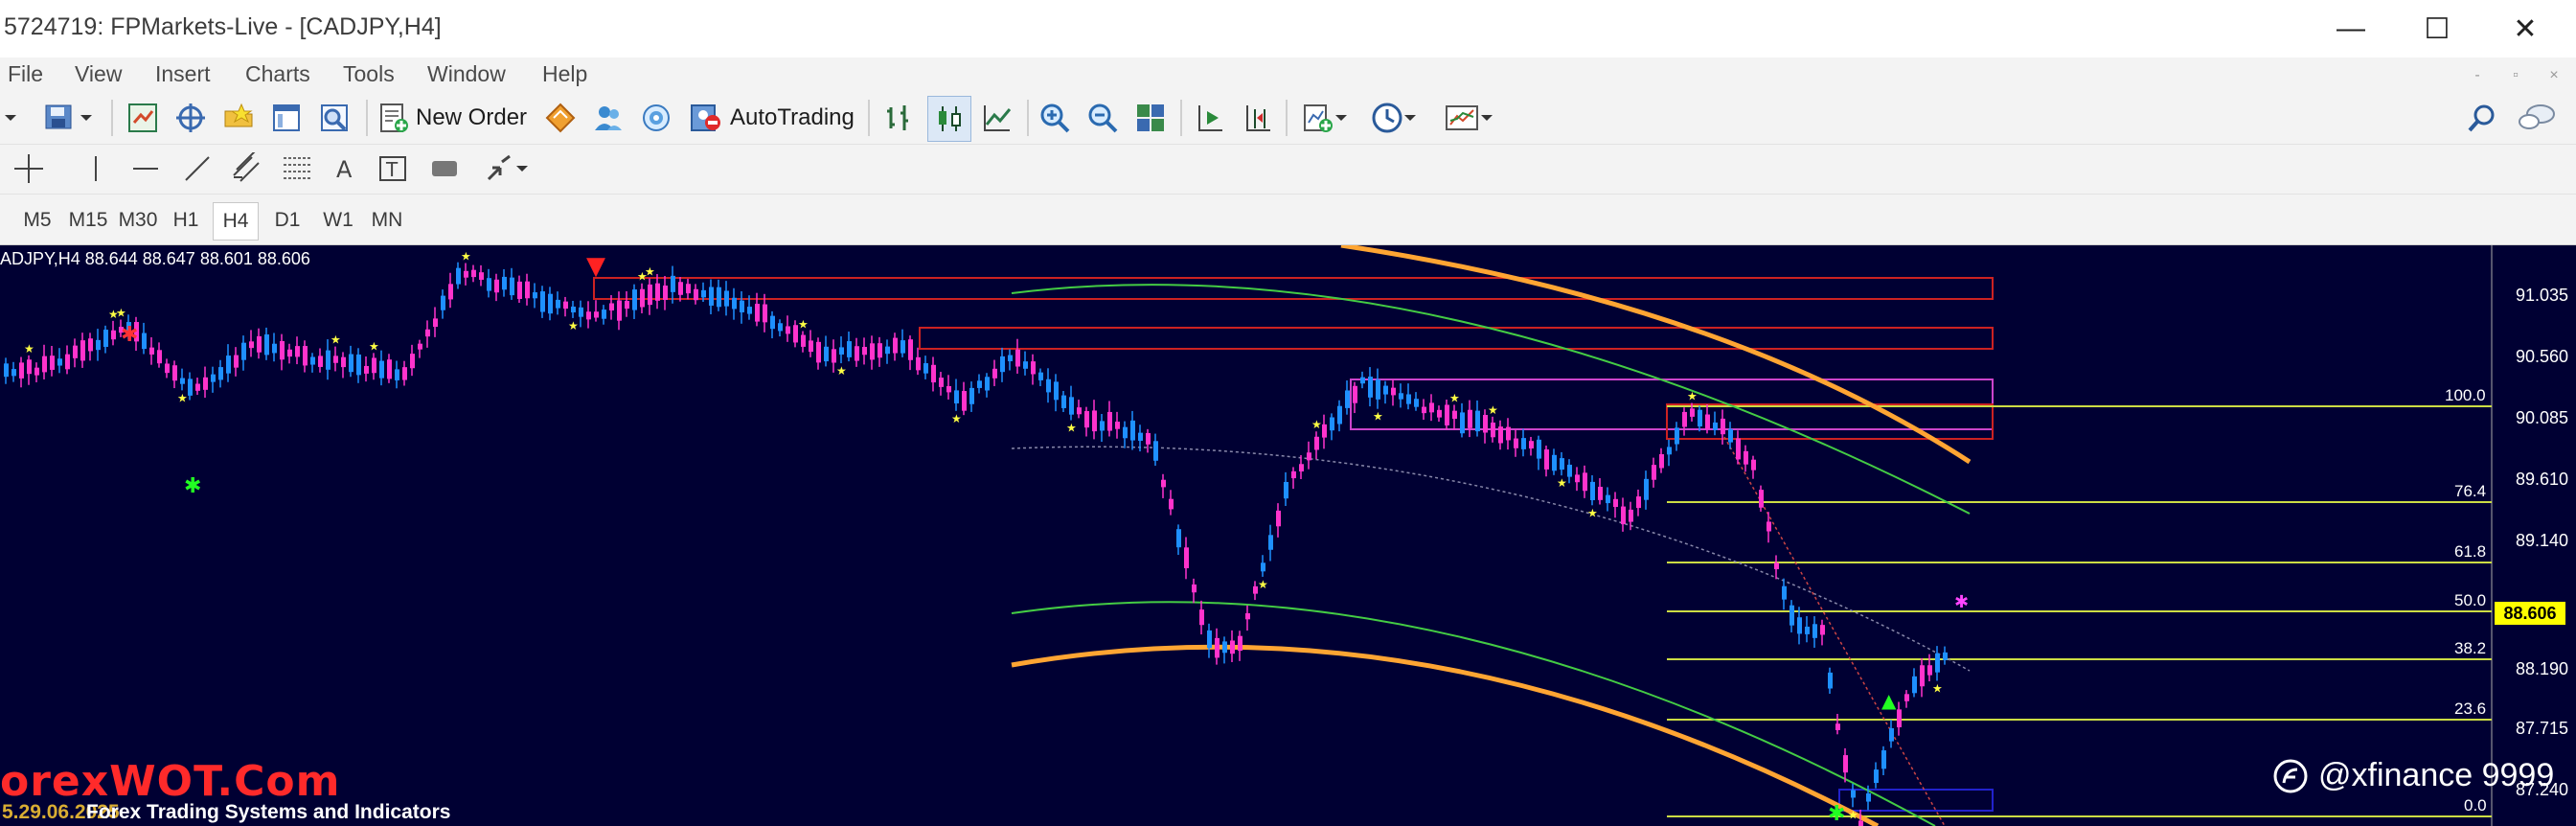  Describe the element at coordinates (197, 169) in the screenshot. I see `trendline-button` at that location.